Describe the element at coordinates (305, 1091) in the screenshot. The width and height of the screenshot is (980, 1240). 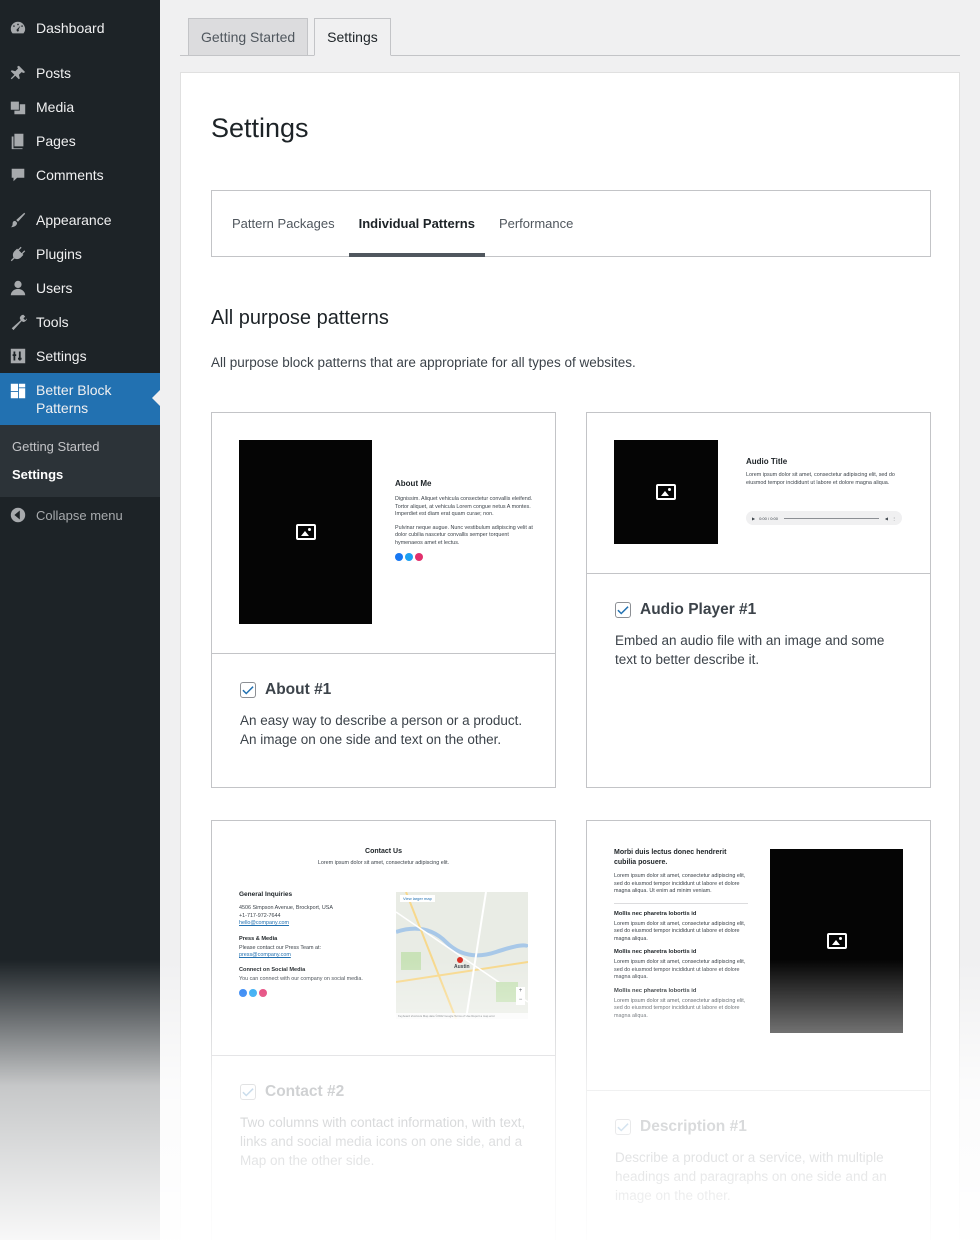
I see `pattern-title: Contact #2` at that location.